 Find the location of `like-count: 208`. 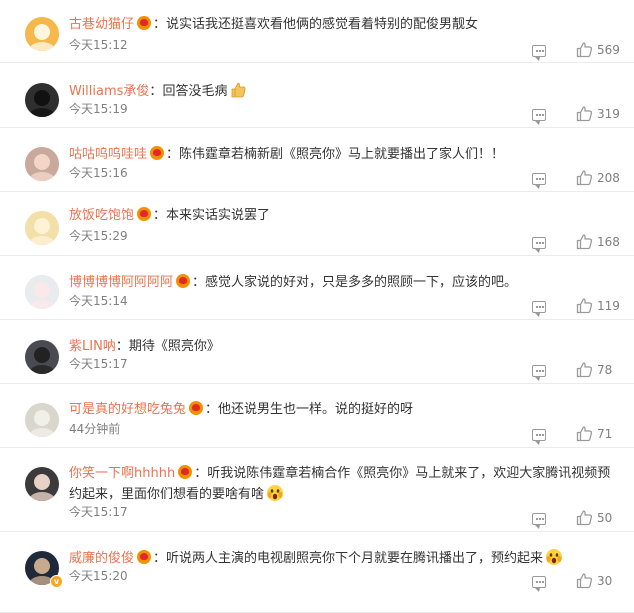

like-count: 208 is located at coordinates (608, 178).